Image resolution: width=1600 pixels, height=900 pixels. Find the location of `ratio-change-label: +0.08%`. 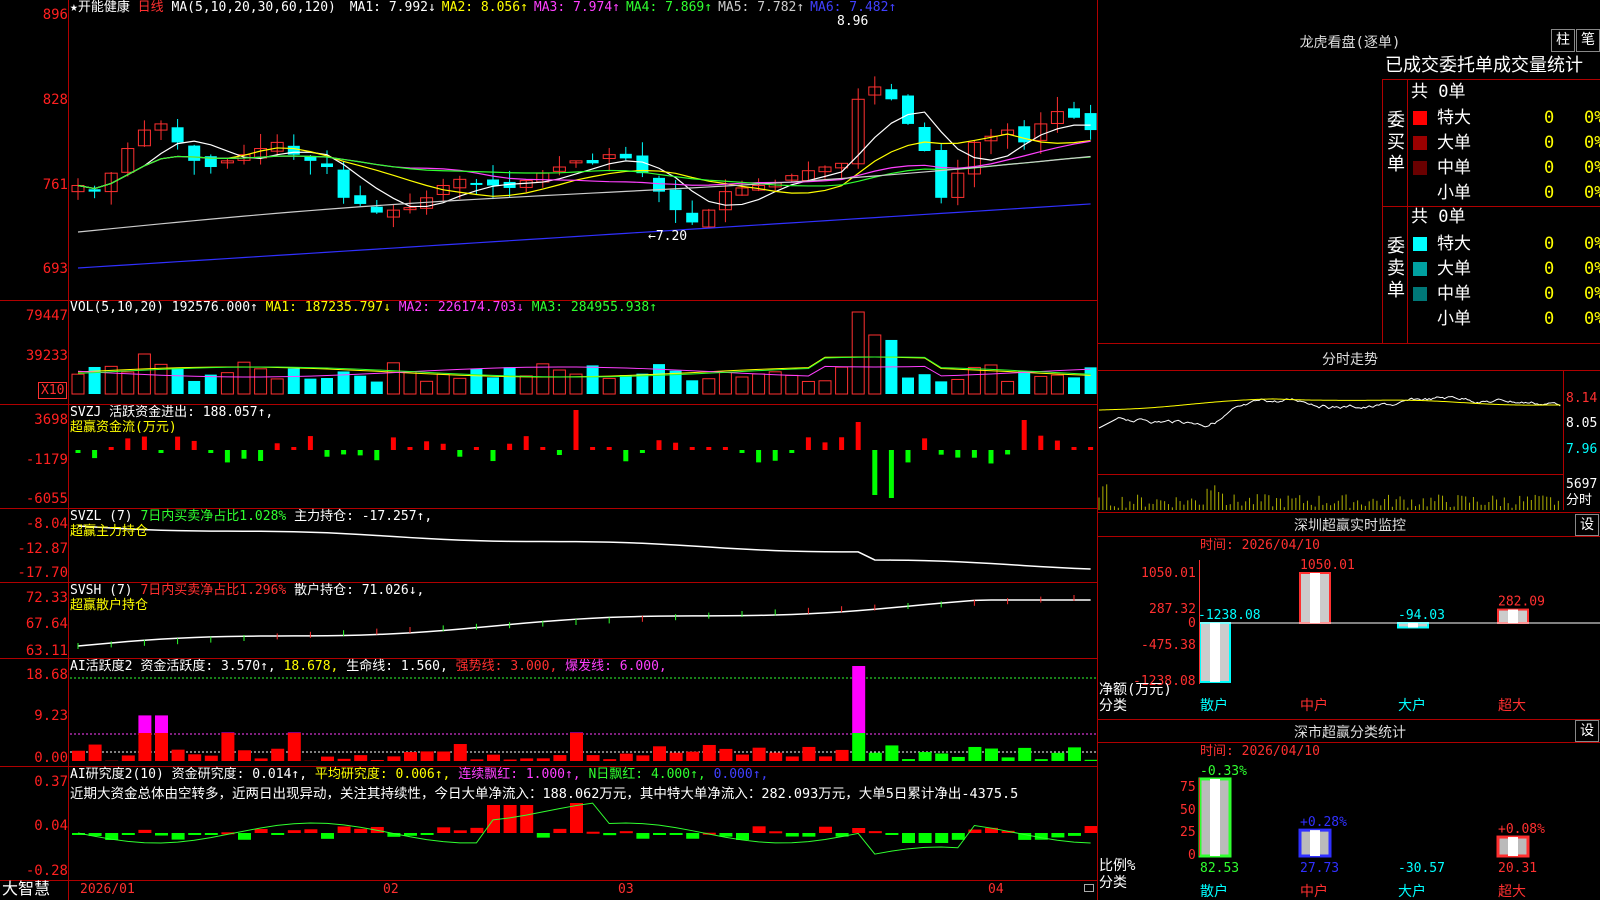

ratio-change-label: +0.08% is located at coordinates (1521, 829).